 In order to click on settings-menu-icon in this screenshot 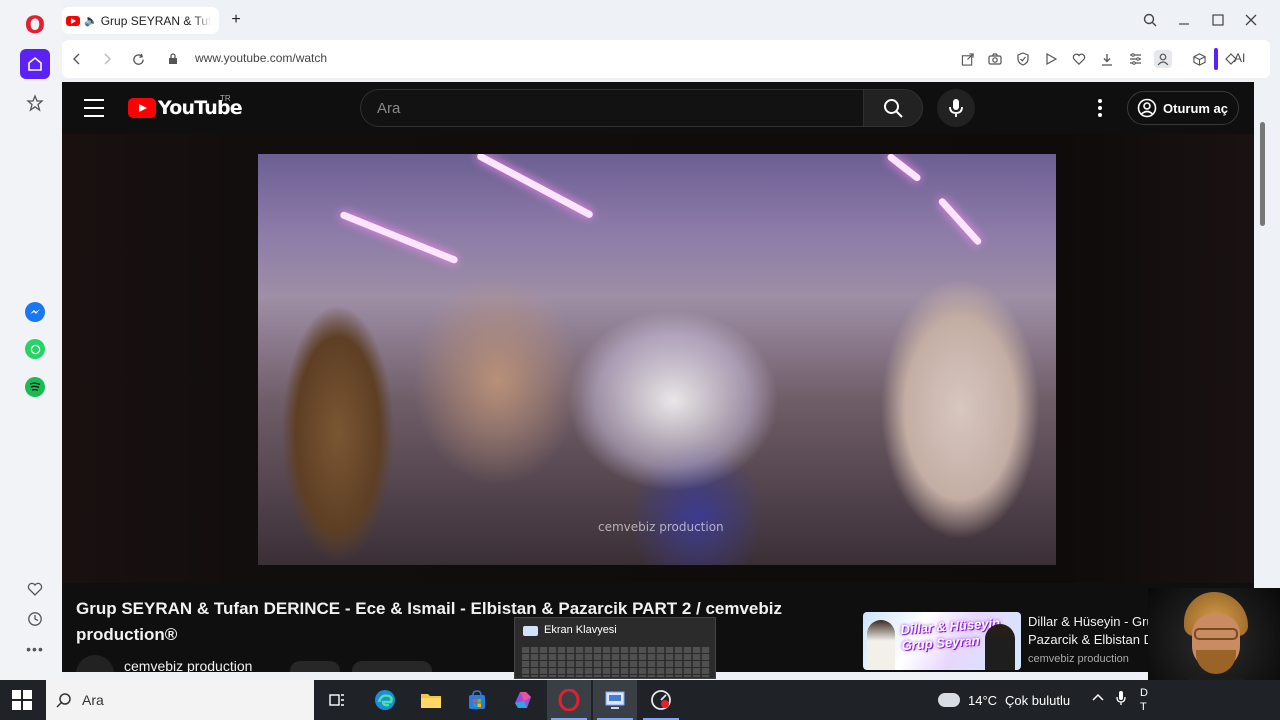, I will do `click(1100, 108)`.